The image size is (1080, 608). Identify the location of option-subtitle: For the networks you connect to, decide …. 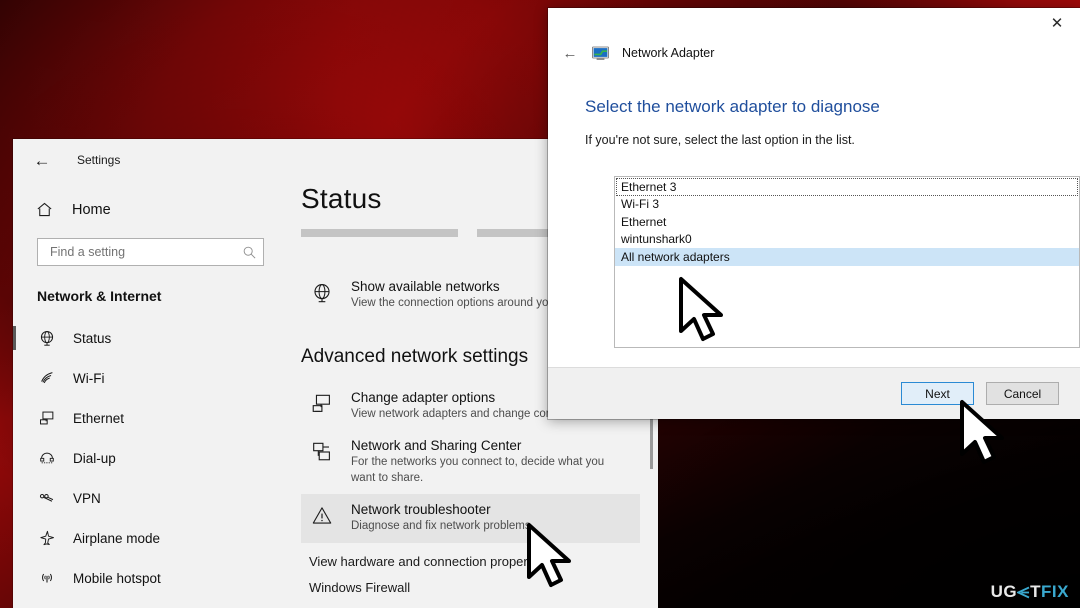
(478, 470).